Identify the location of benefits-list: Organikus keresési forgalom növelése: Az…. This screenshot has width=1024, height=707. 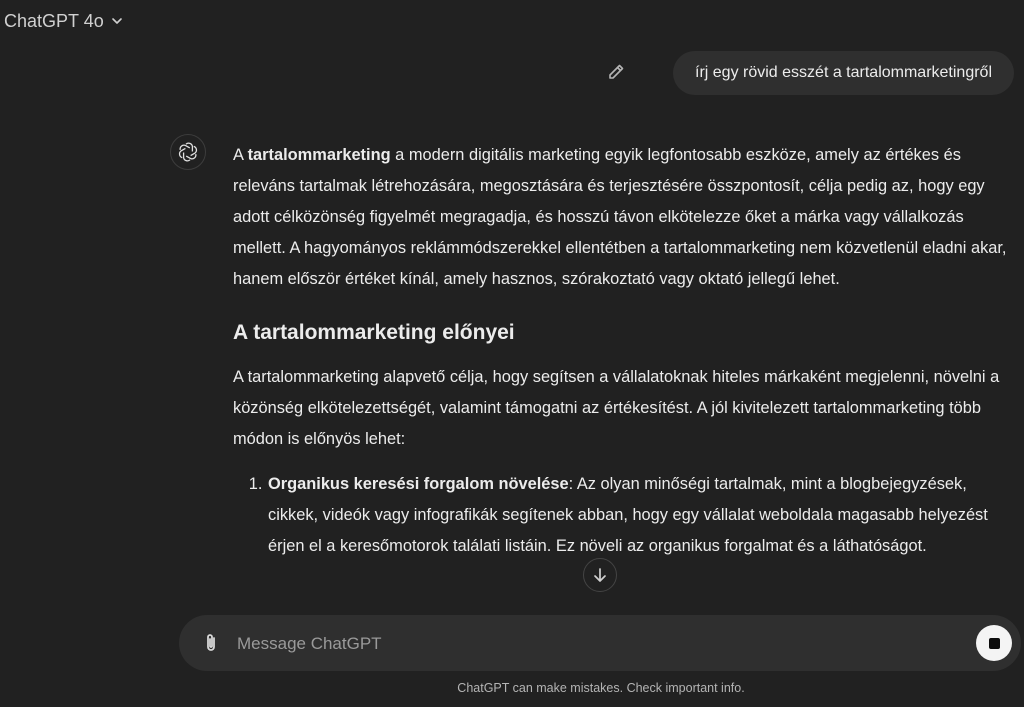
(623, 515).